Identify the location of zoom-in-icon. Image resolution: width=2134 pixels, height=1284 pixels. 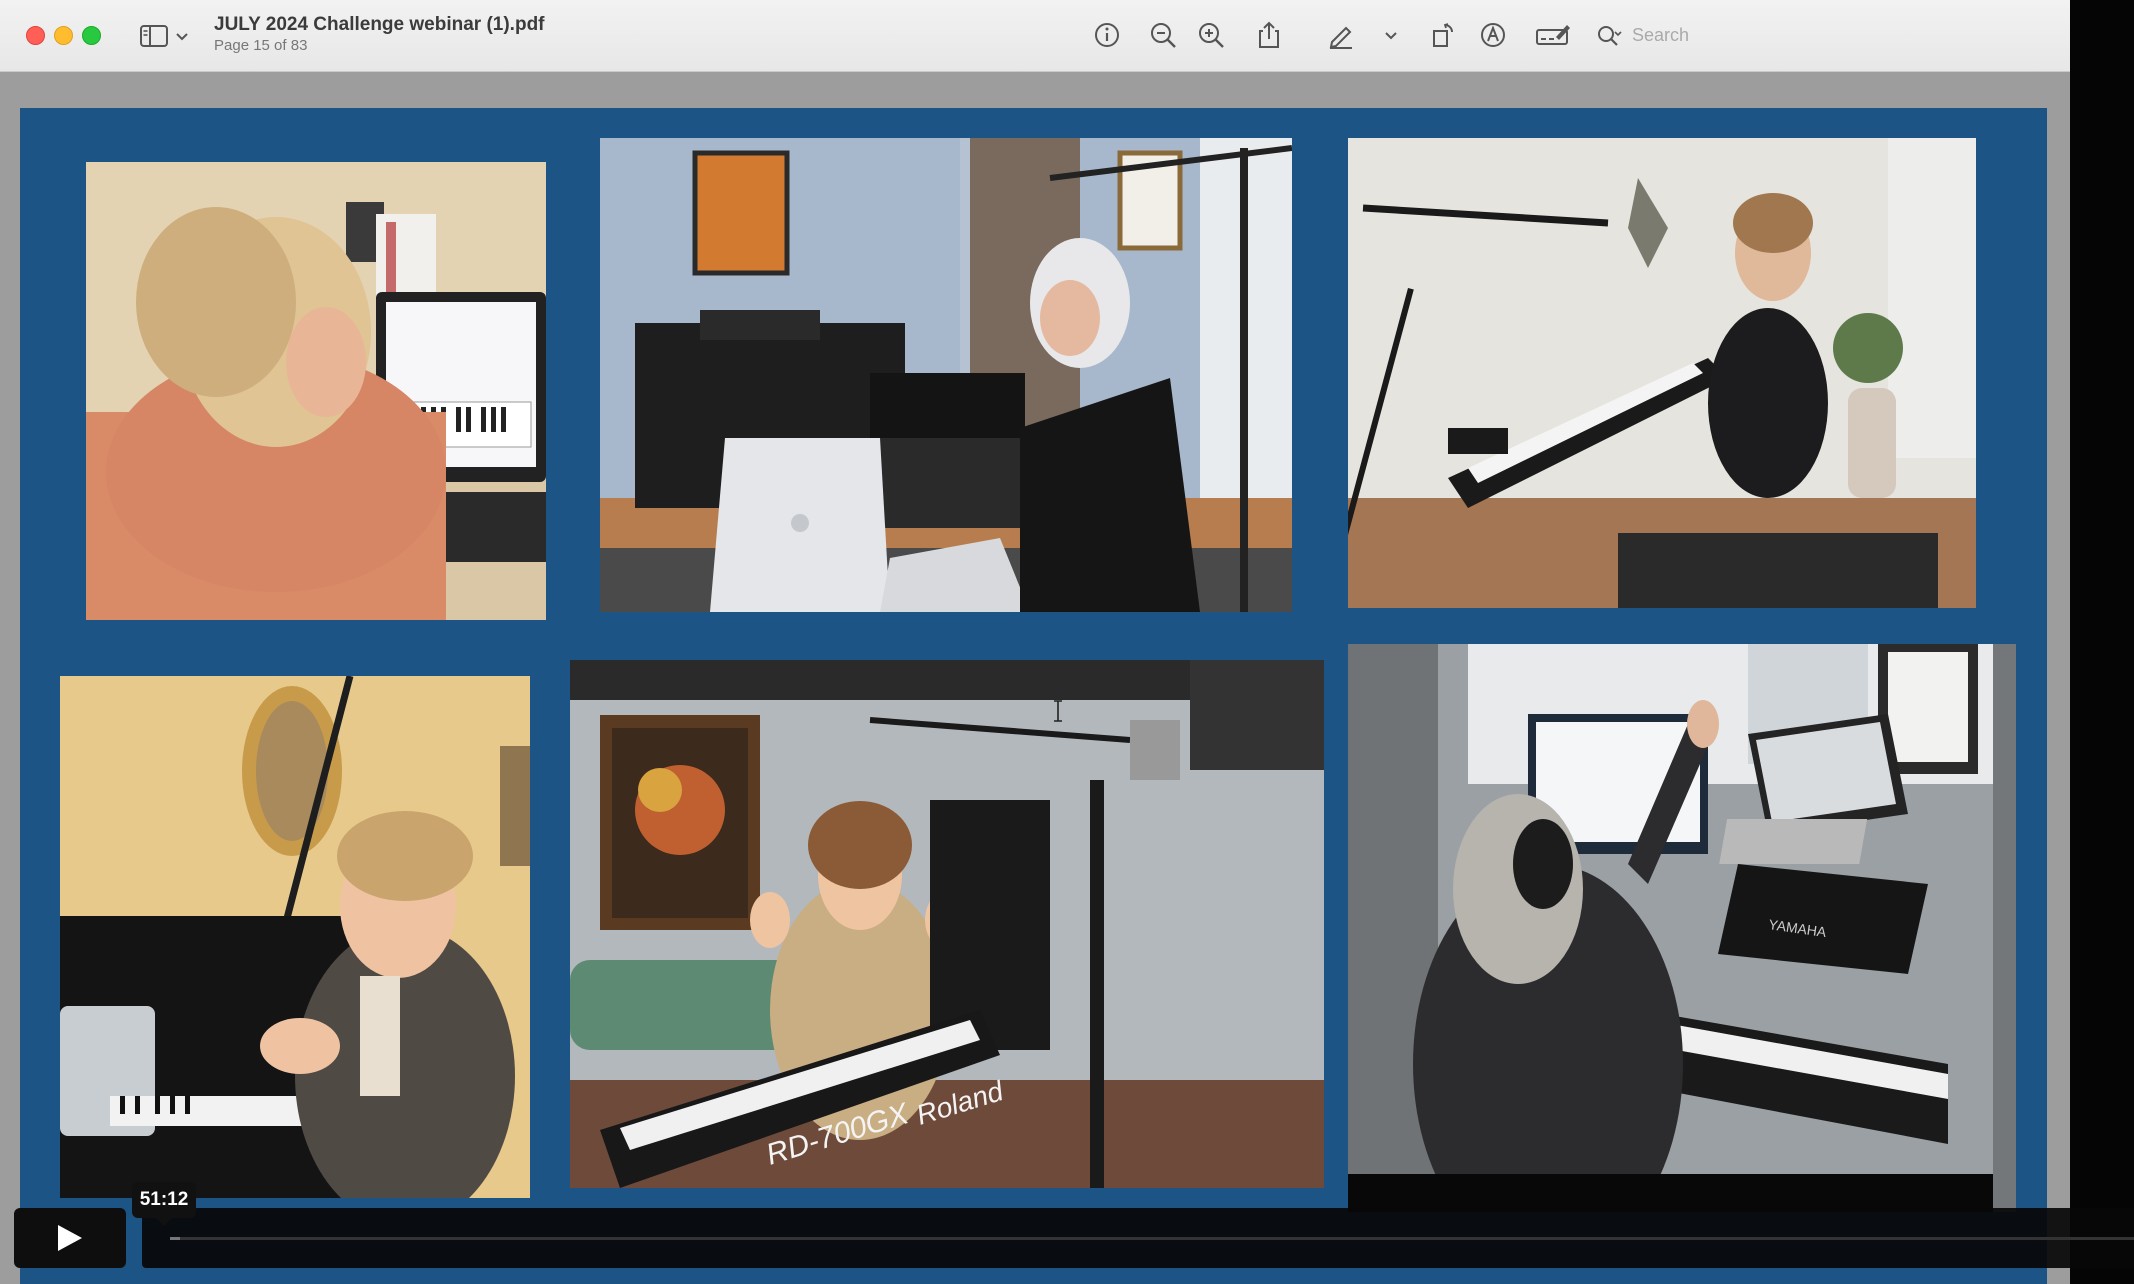
(1211, 35).